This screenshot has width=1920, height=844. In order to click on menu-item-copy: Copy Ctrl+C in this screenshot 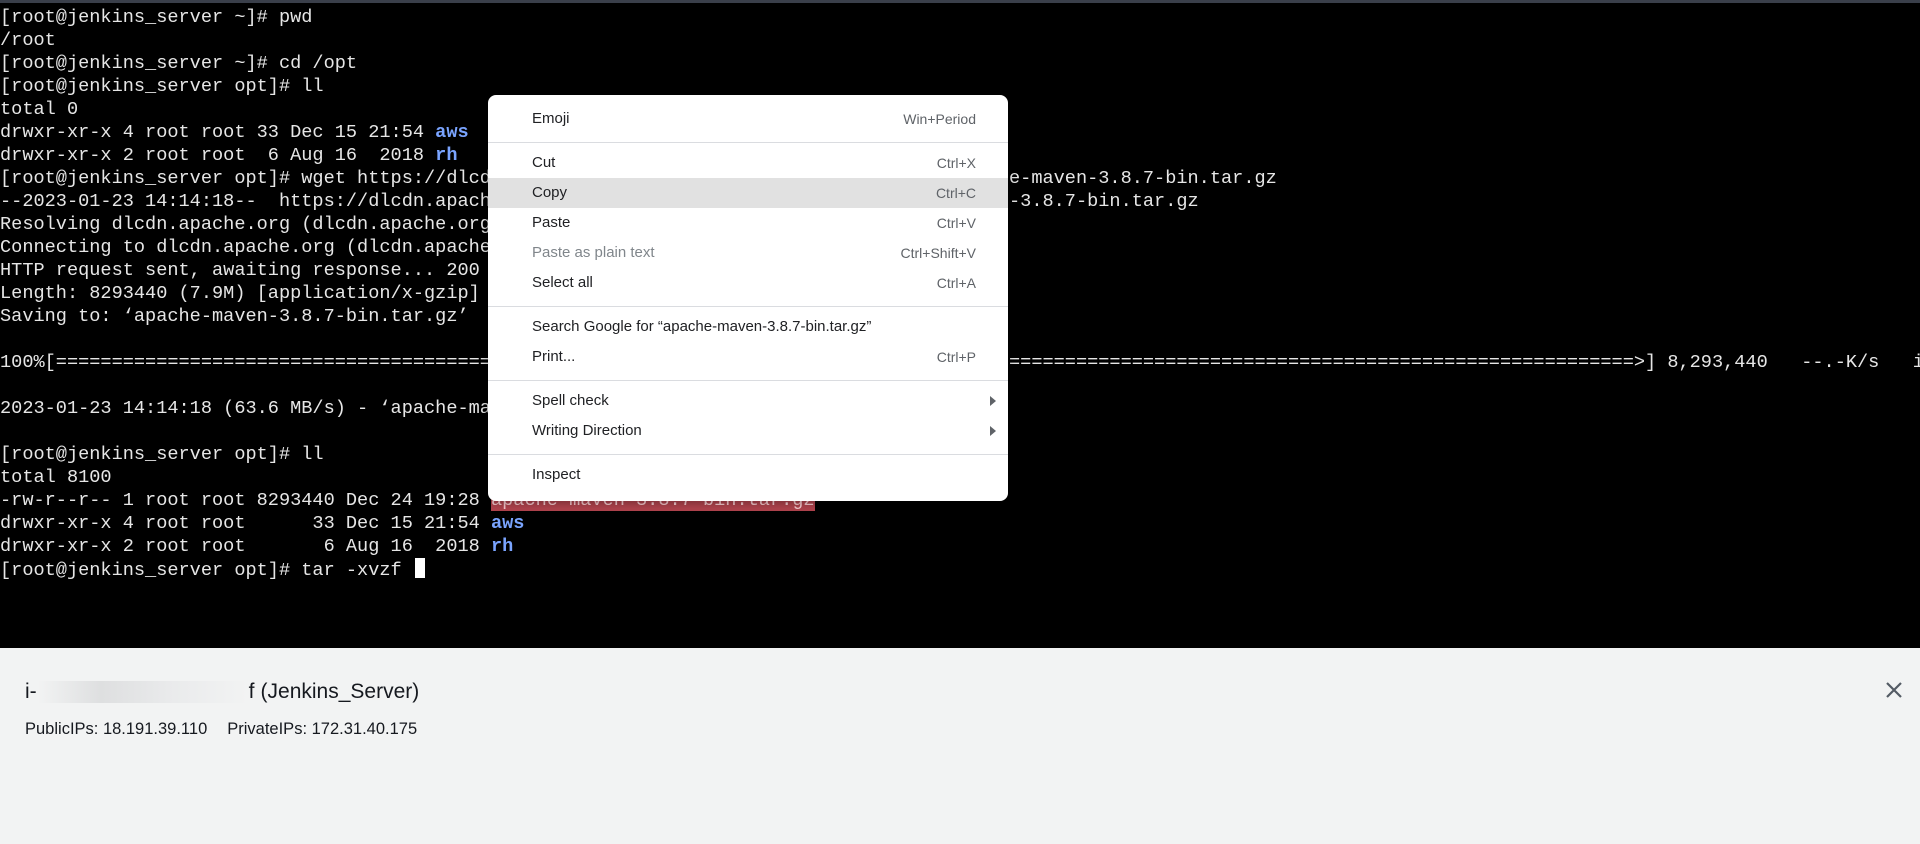, I will do `click(748, 193)`.